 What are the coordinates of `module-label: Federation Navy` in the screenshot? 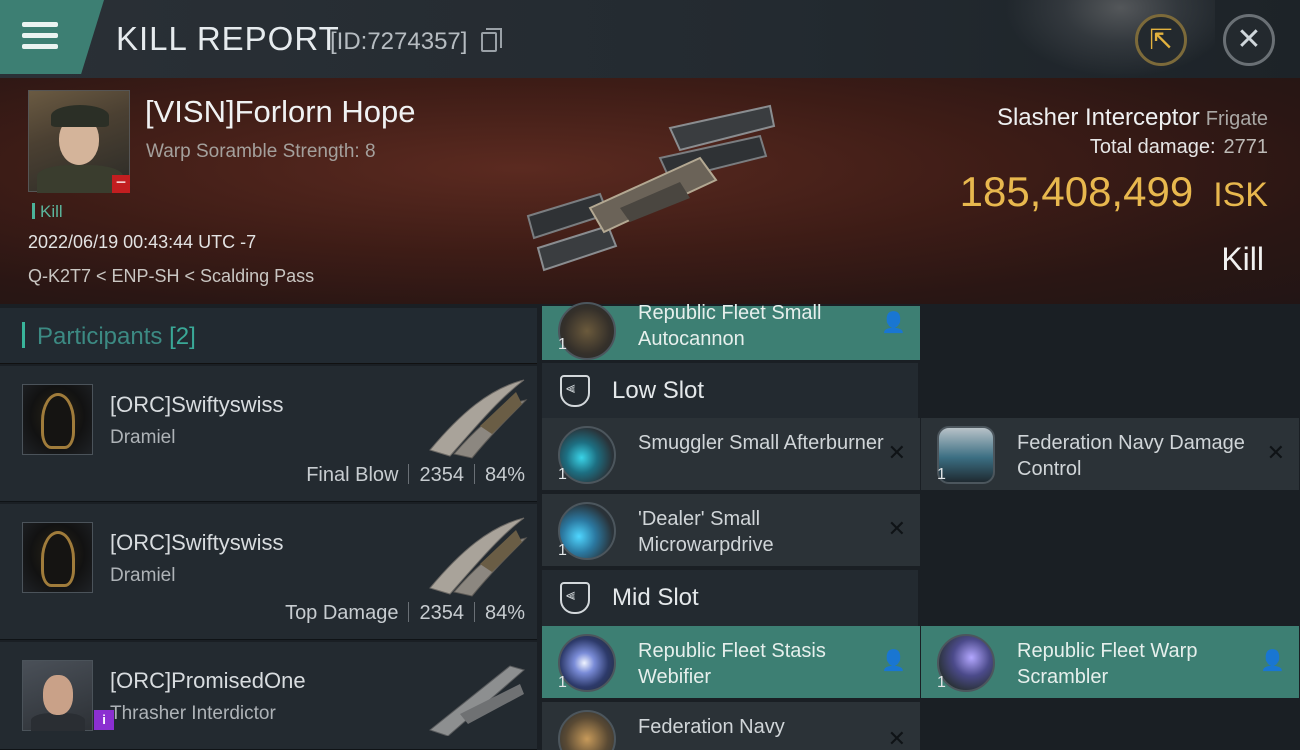 It's located at (711, 727).